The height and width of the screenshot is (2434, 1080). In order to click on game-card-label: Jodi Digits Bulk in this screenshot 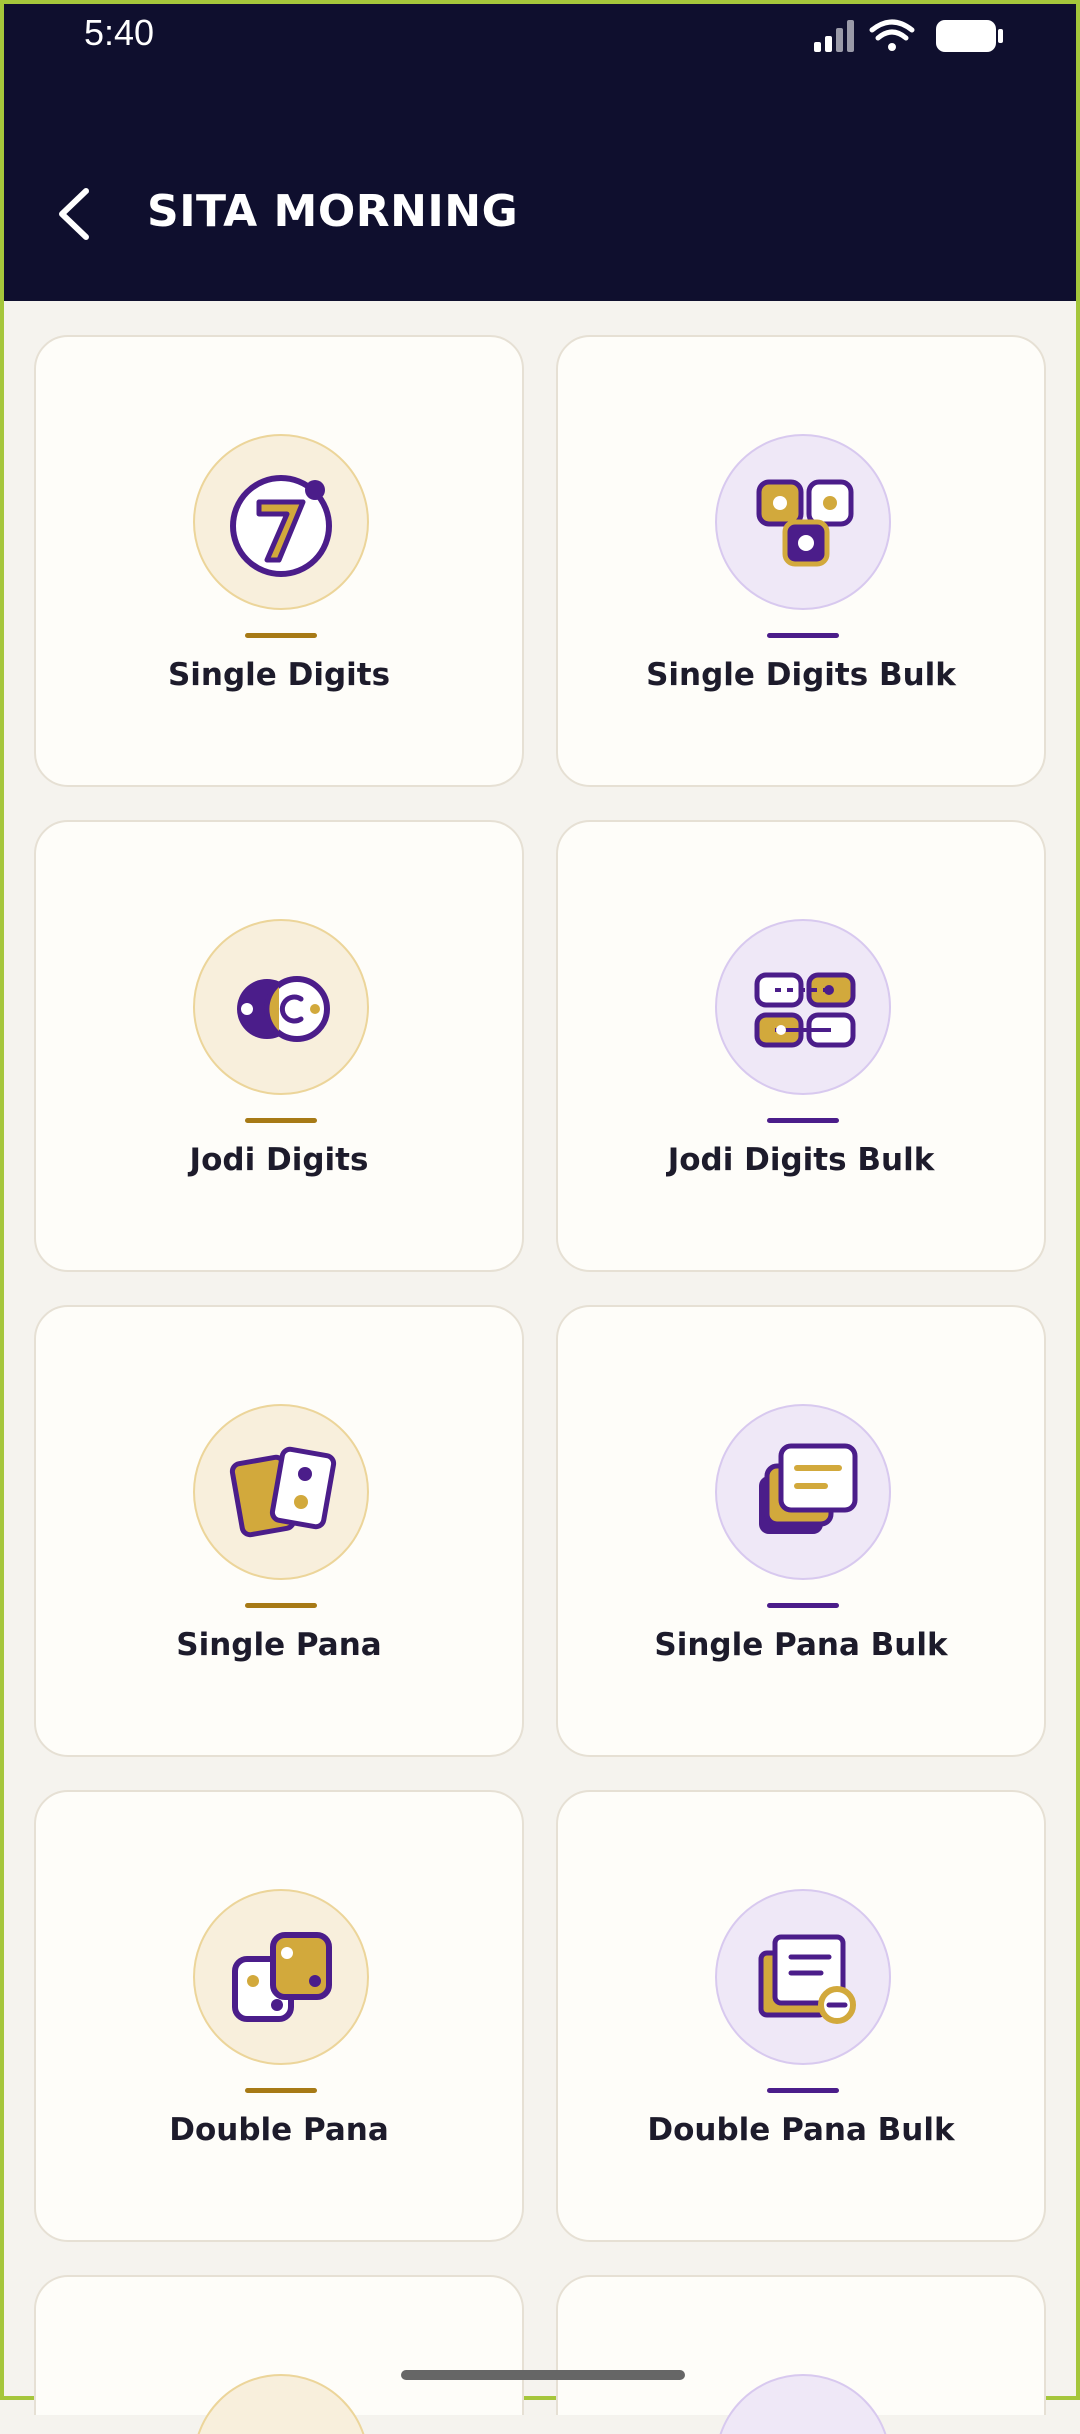, I will do `click(801, 1160)`.